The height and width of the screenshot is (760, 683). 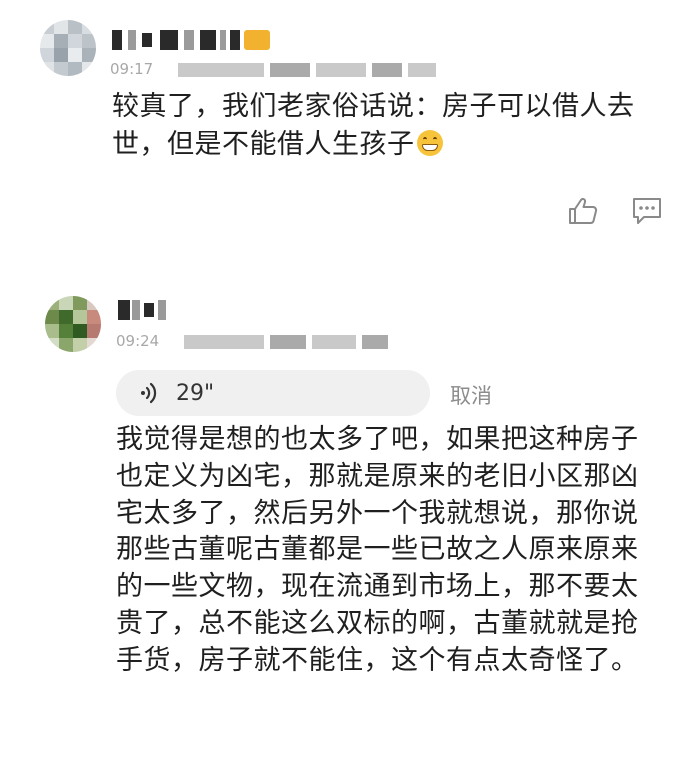 I want to click on timestamp: 09:17, so click(x=132, y=69).